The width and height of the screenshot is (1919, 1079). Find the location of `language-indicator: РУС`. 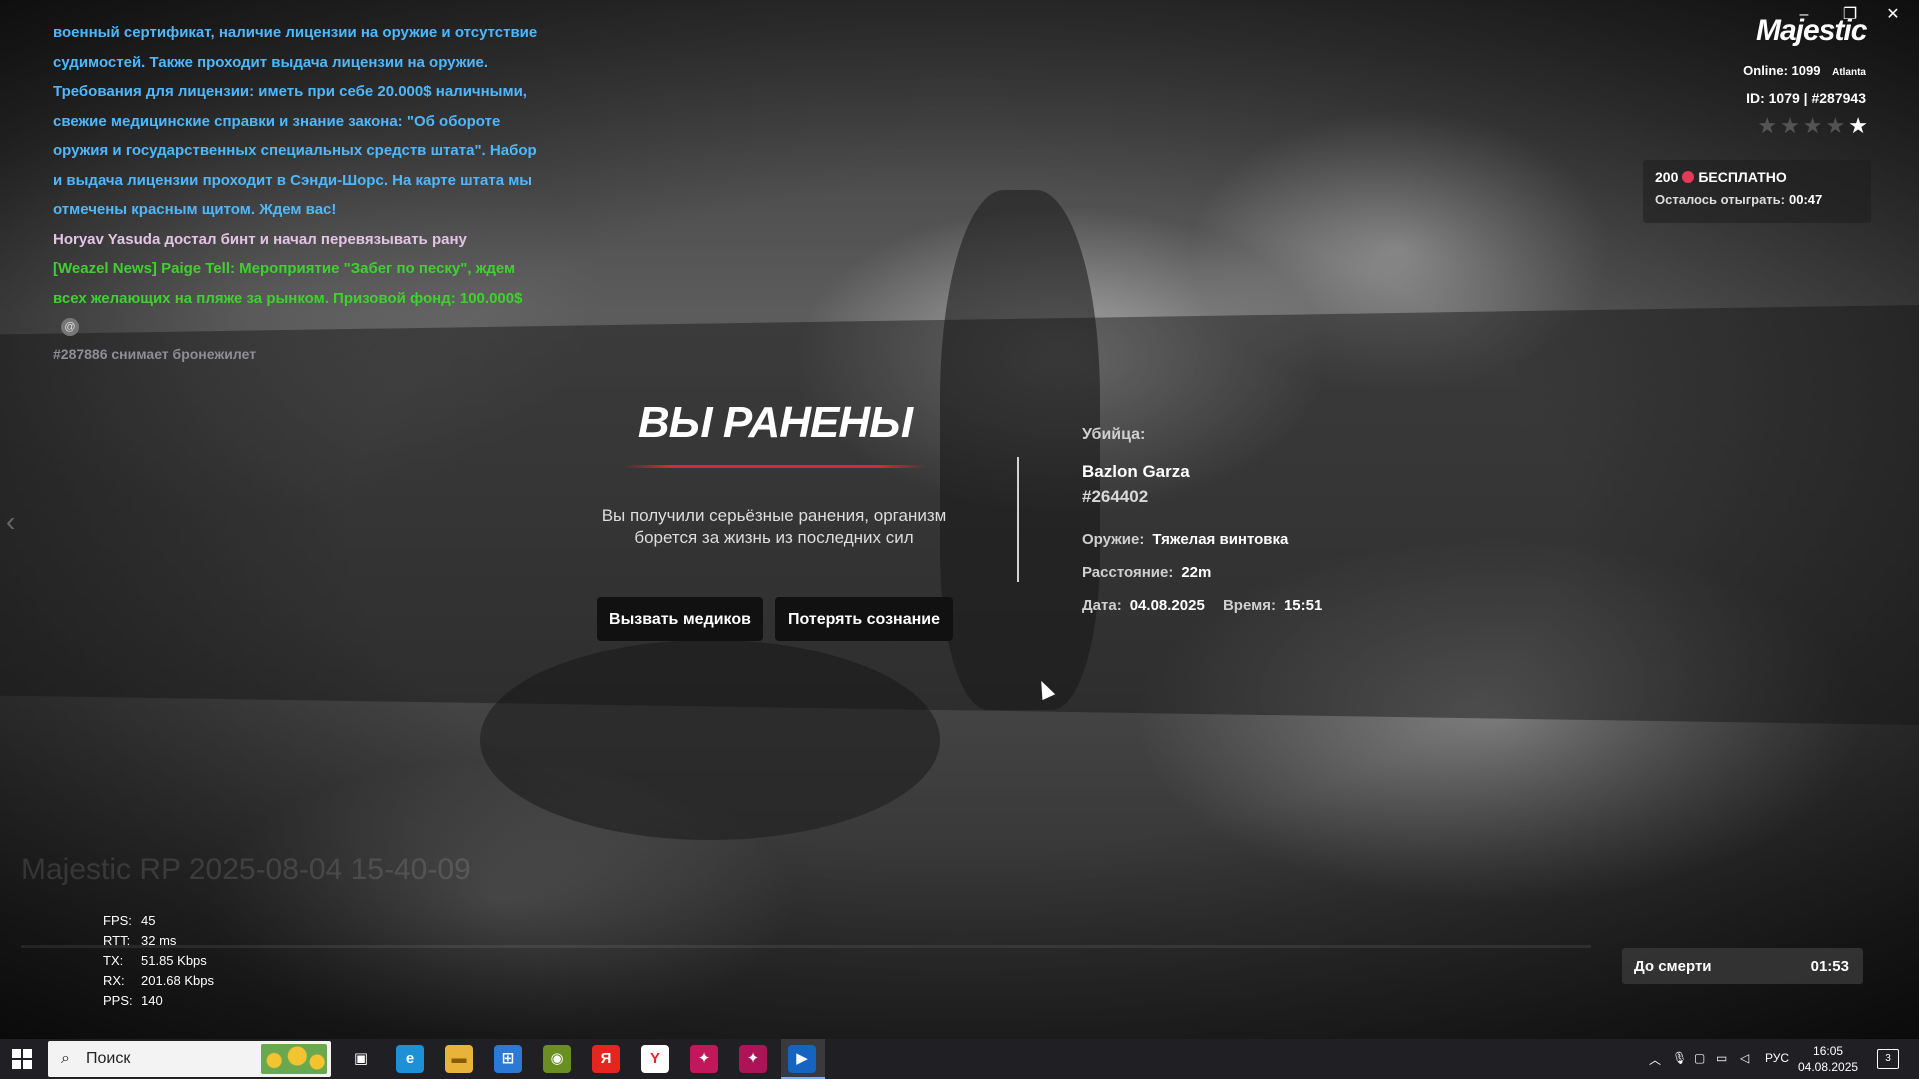

language-indicator: РУС is located at coordinates (1777, 1058).